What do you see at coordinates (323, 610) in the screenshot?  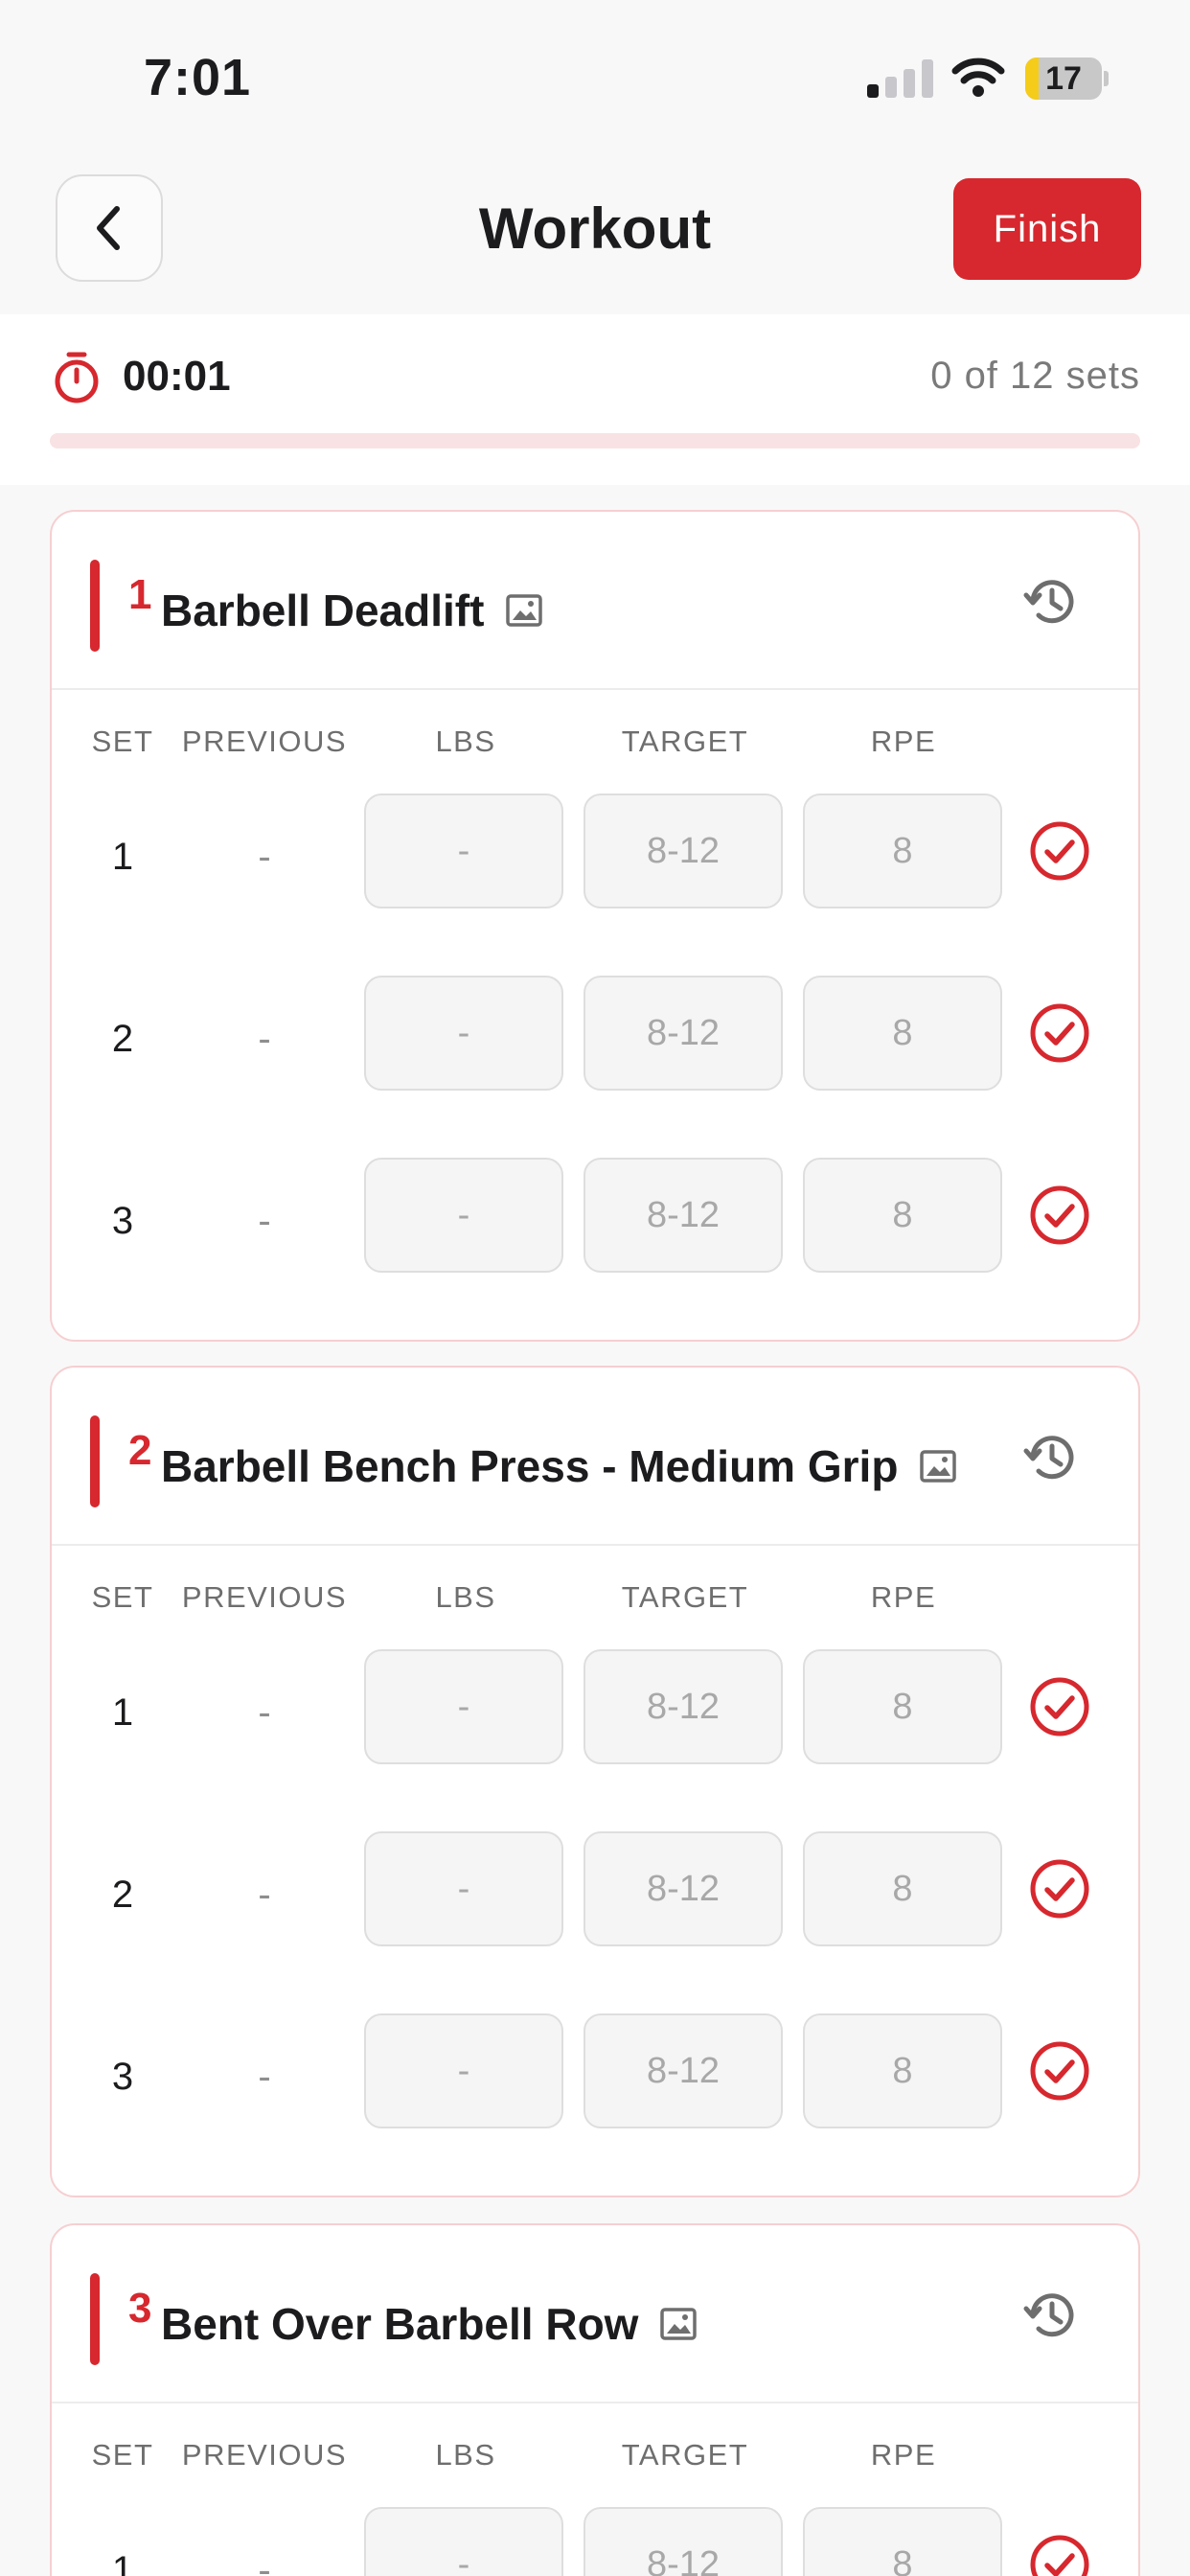 I see `exercise-name-text: Barbell Deadlift` at bounding box center [323, 610].